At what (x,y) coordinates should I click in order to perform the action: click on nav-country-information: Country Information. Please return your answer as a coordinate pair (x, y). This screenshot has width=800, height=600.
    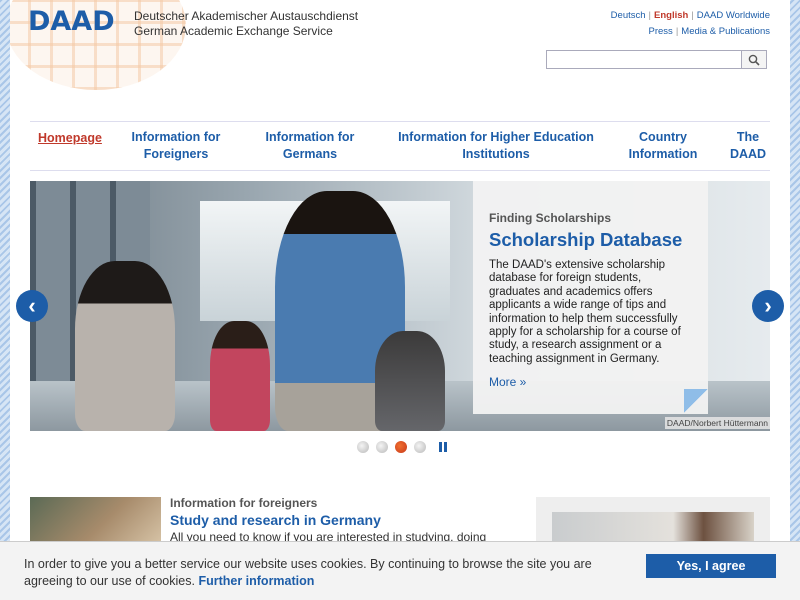
    Looking at the image, I should click on (663, 146).